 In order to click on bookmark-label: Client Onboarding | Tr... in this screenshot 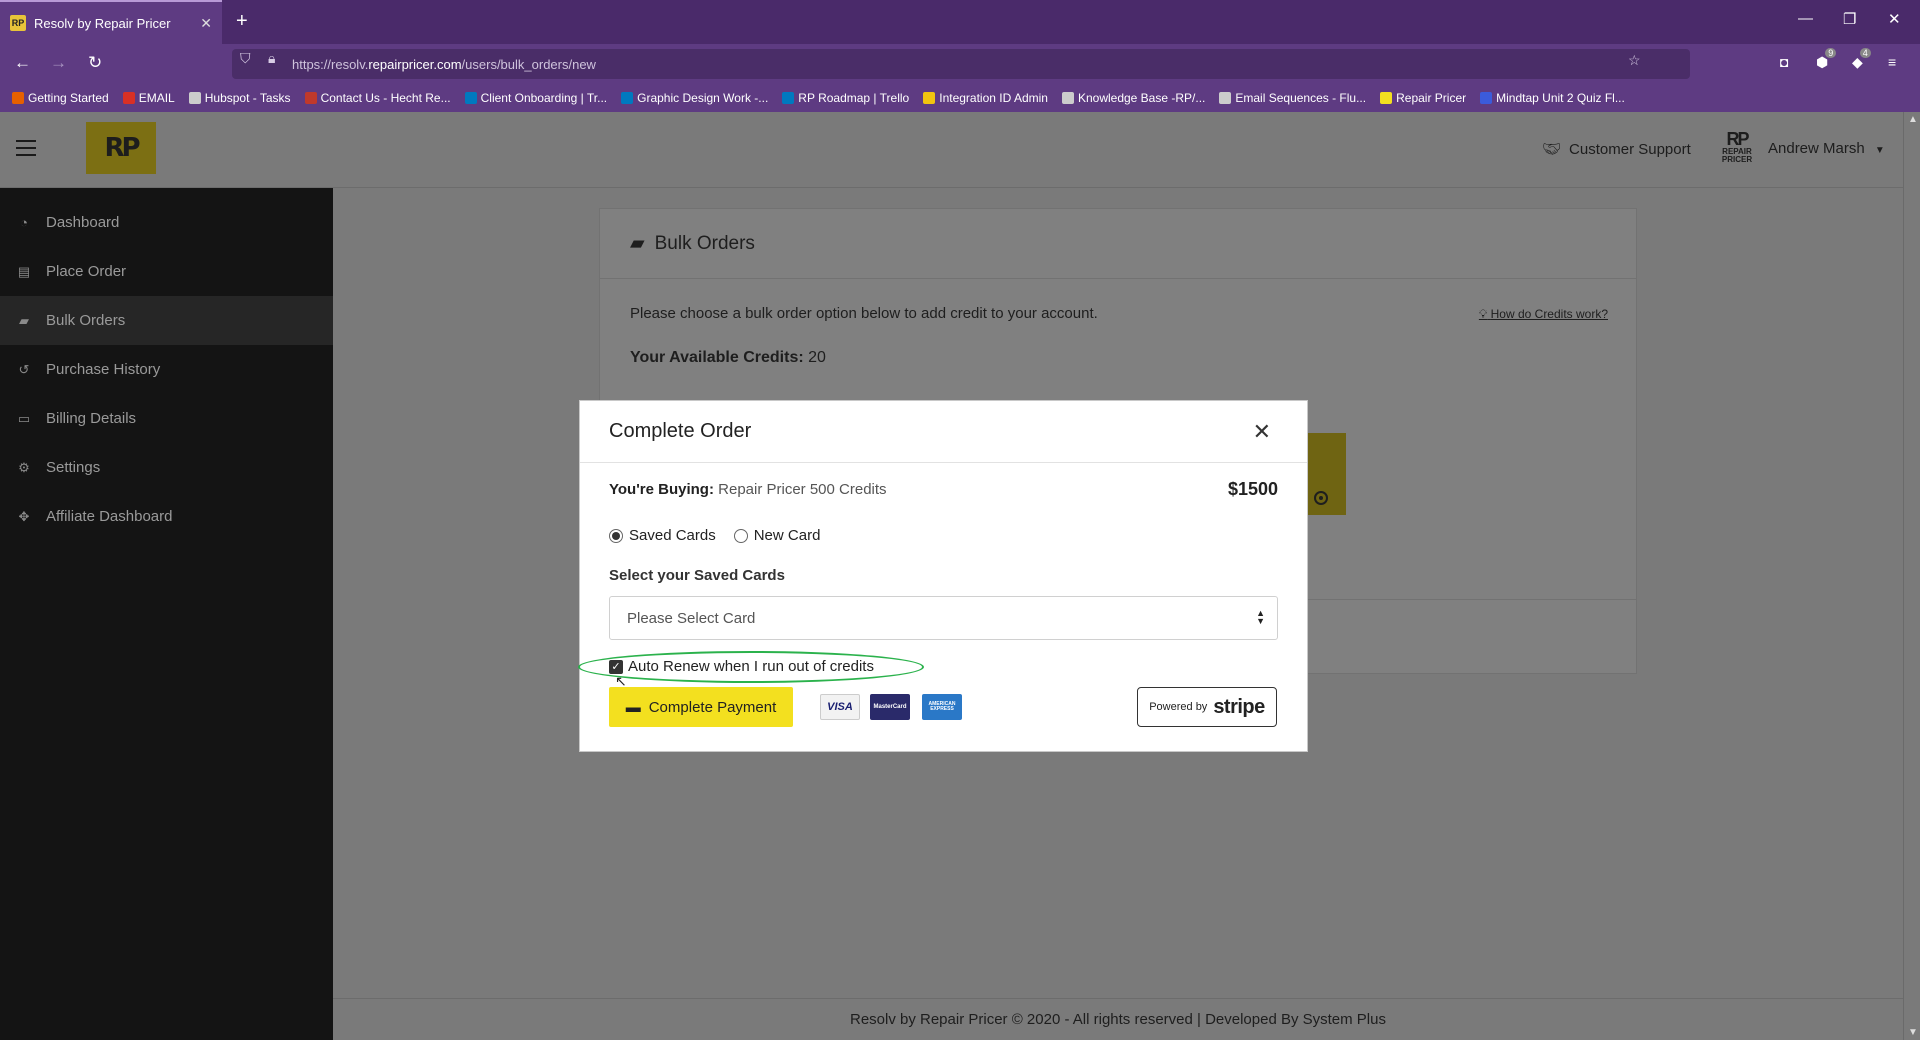, I will do `click(544, 98)`.